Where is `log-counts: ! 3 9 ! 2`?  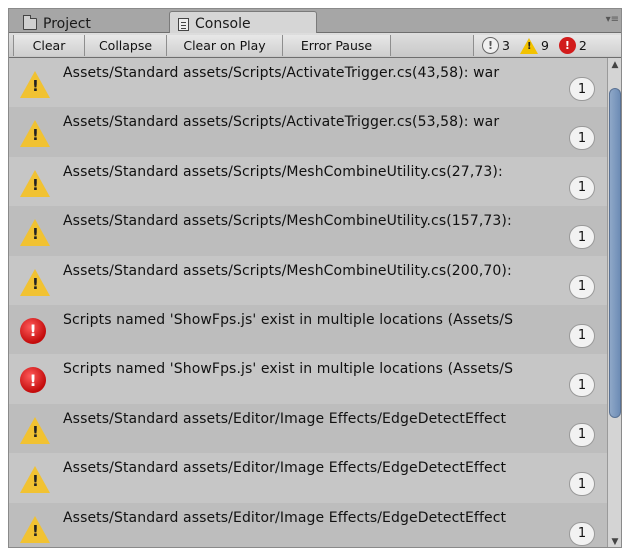
log-counts: ! 3 9 ! 2 is located at coordinates (547, 45).